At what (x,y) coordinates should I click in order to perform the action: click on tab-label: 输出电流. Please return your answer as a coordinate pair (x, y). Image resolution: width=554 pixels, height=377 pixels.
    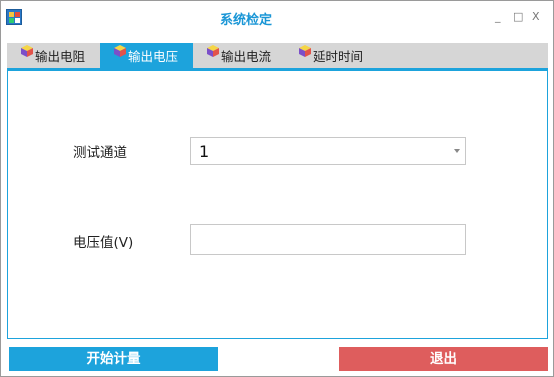
    Looking at the image, I should click on (246, 56).